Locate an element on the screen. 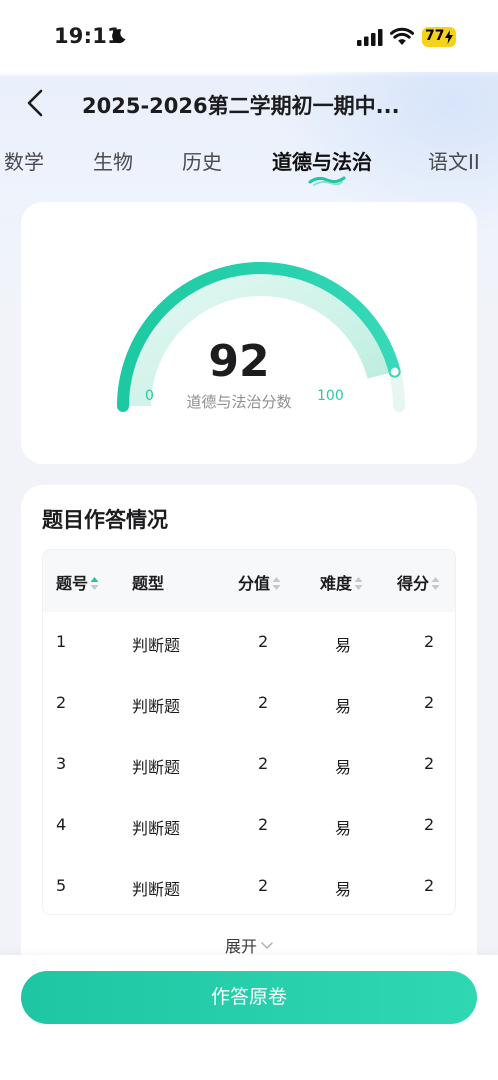 This screenshot has width=498, height=1080. tab-morality-law: 道德与法治 is located at coordinates (322, 160).